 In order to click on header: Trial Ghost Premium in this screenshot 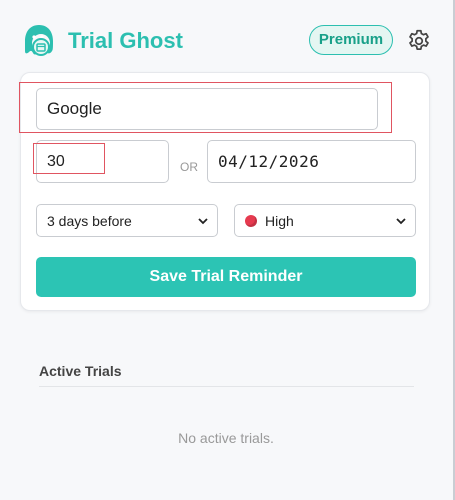, I will do `click(226, 36)`.